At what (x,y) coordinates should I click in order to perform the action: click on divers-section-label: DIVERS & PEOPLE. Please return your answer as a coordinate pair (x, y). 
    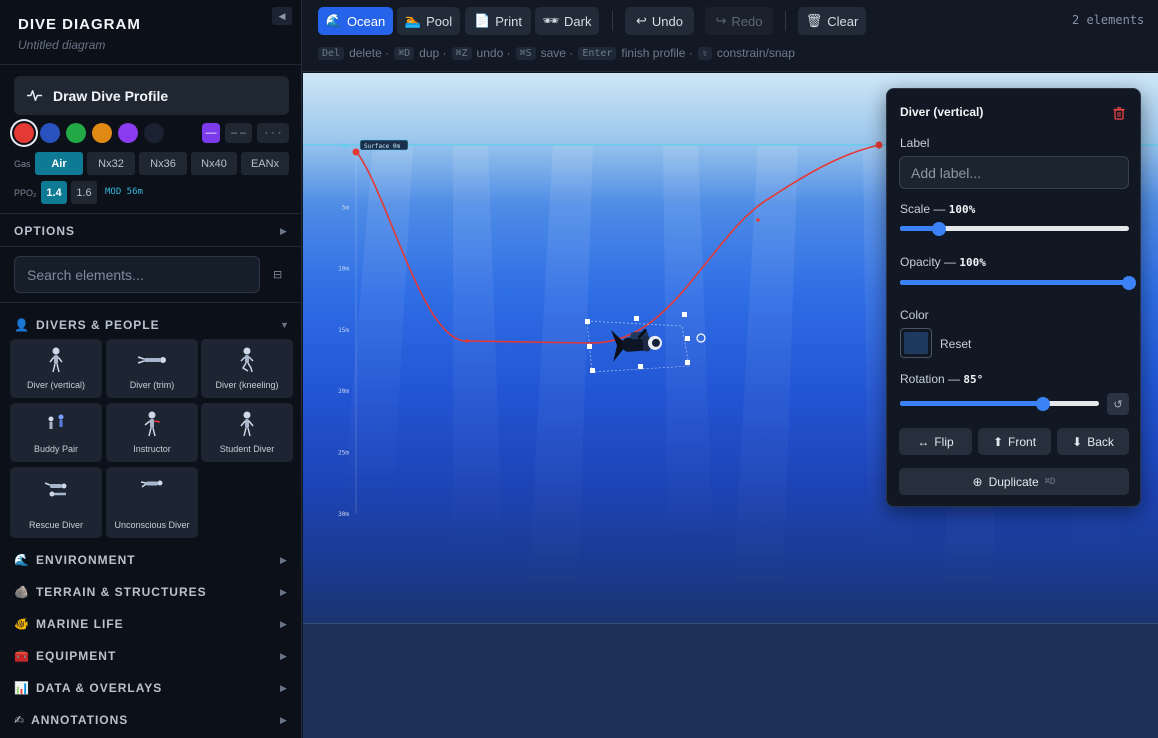
    Looking at the image, I should click on (97, 325).